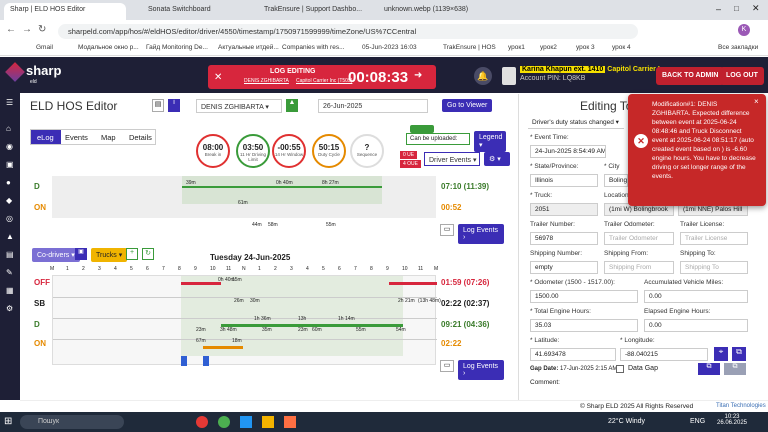 Image resolution: width=768 pixels, height=432 pixels. What do you see at coordinates (639, 267) in the screenshot?
I see `shipping-from-input: Shipping From` at bounding box center [639, 267].